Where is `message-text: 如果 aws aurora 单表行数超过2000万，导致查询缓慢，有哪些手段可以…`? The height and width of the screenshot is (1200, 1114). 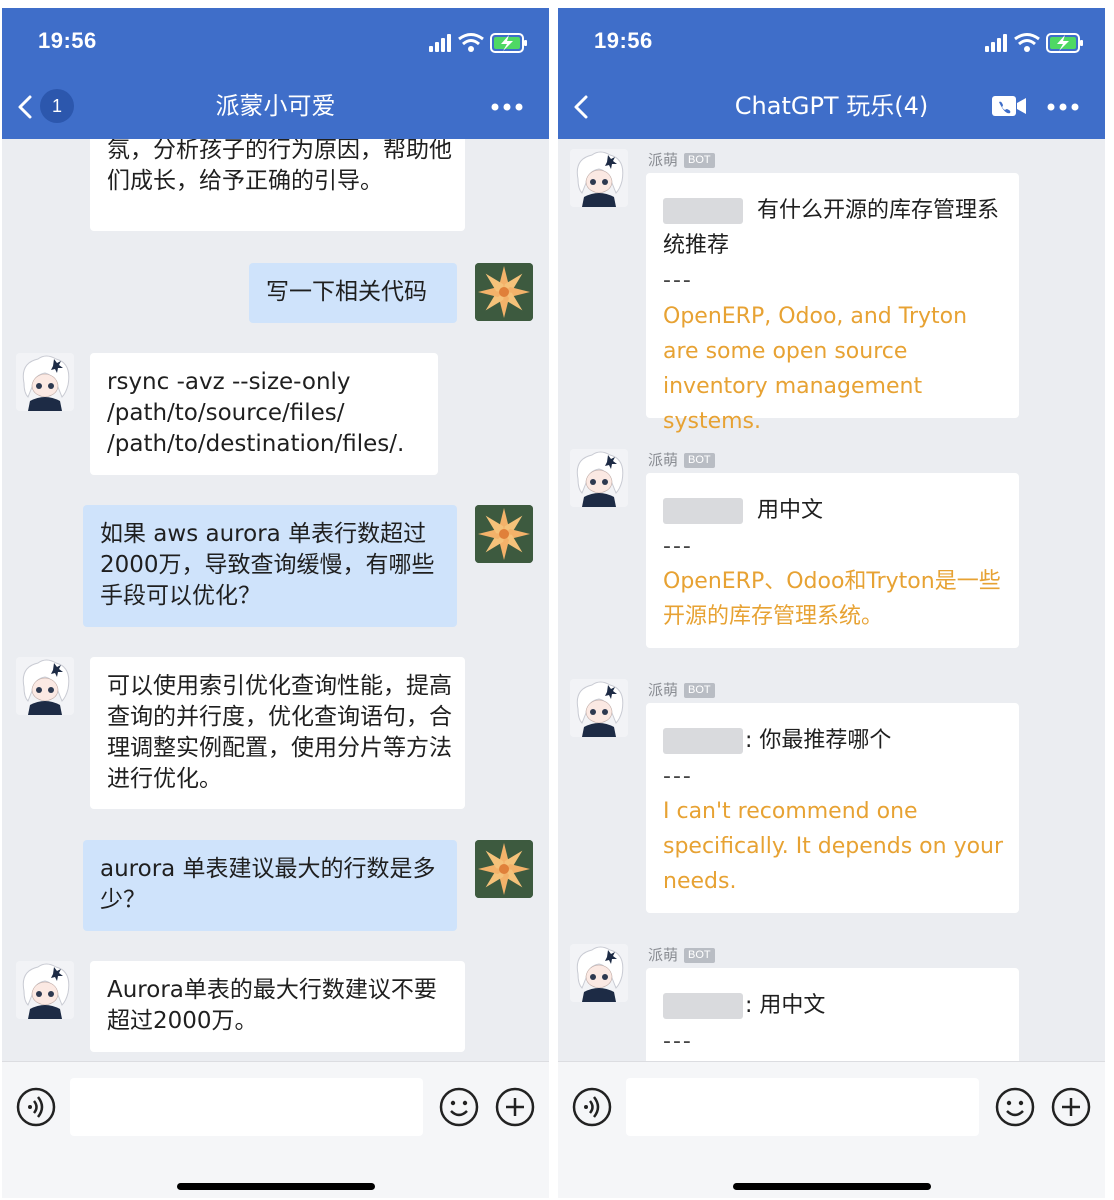
message-text: 如果 aws aurora 单表行数超过2000万，导致查询缓慢，有哪些手段可以… is located at coordinates (267, 565).